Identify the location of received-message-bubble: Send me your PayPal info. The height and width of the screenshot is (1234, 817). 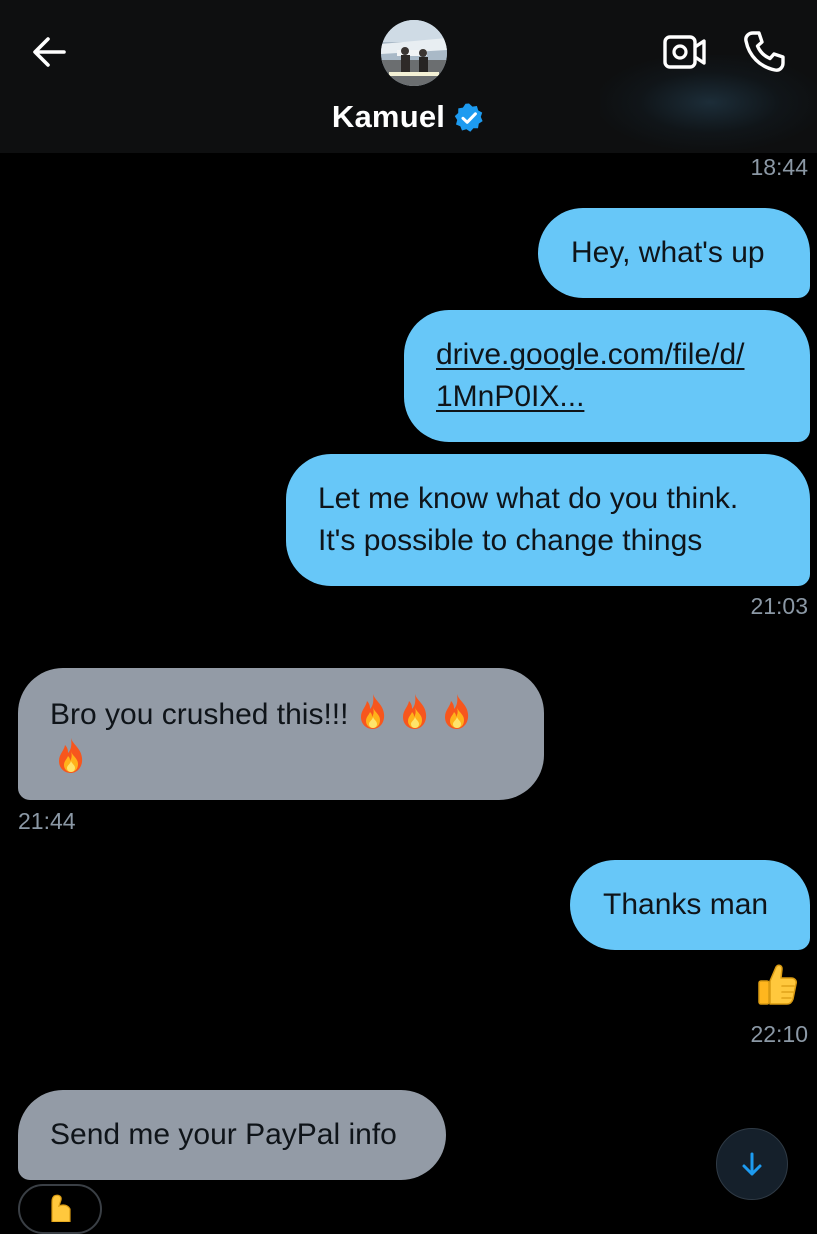
(232, 1135).